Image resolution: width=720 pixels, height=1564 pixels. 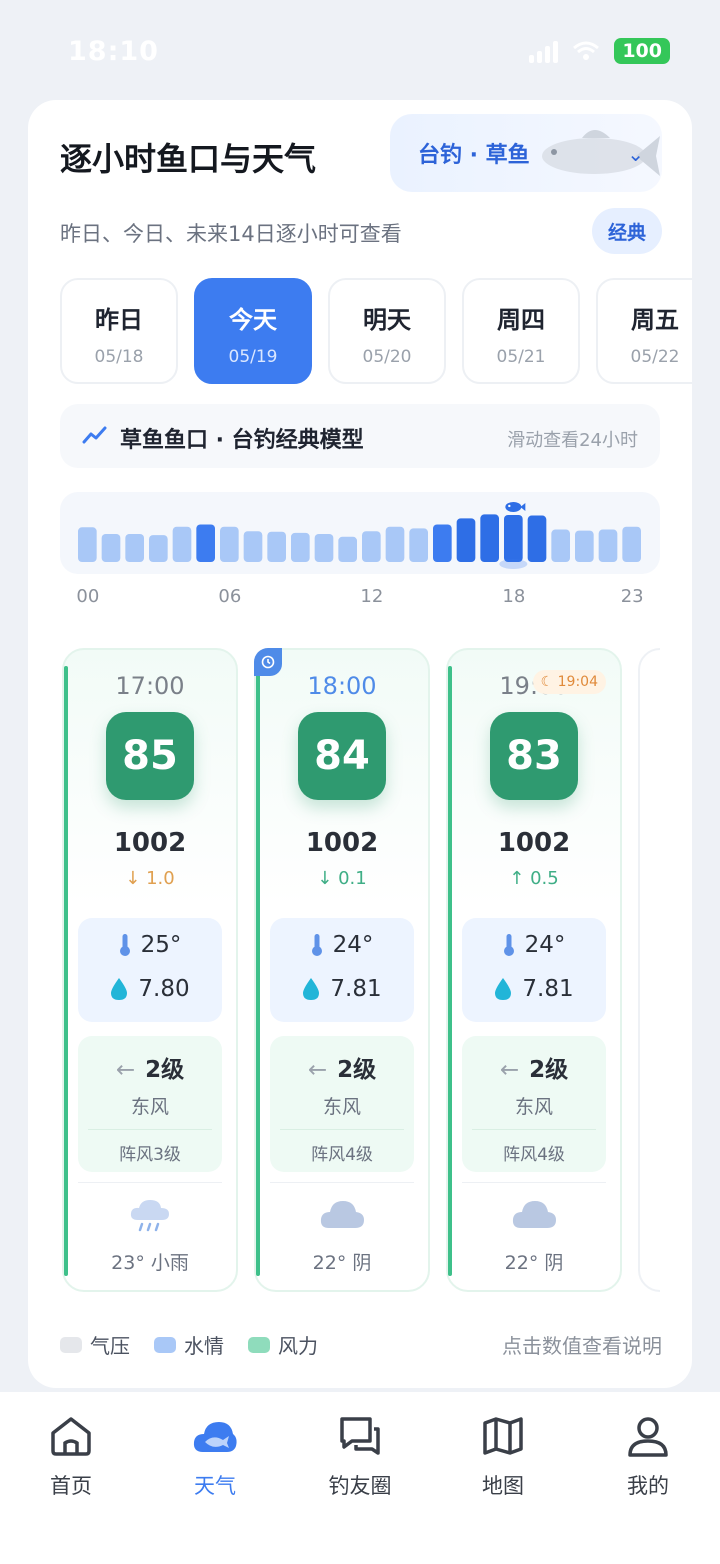 I want to click on water-panel: 25° 7.80, so click(x=150, y=970).